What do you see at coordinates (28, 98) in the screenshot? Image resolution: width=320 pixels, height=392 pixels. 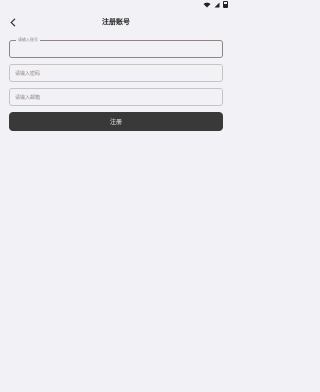 I see `email-placeholder: 请输入邮箱` at bounding box center [28, 98].